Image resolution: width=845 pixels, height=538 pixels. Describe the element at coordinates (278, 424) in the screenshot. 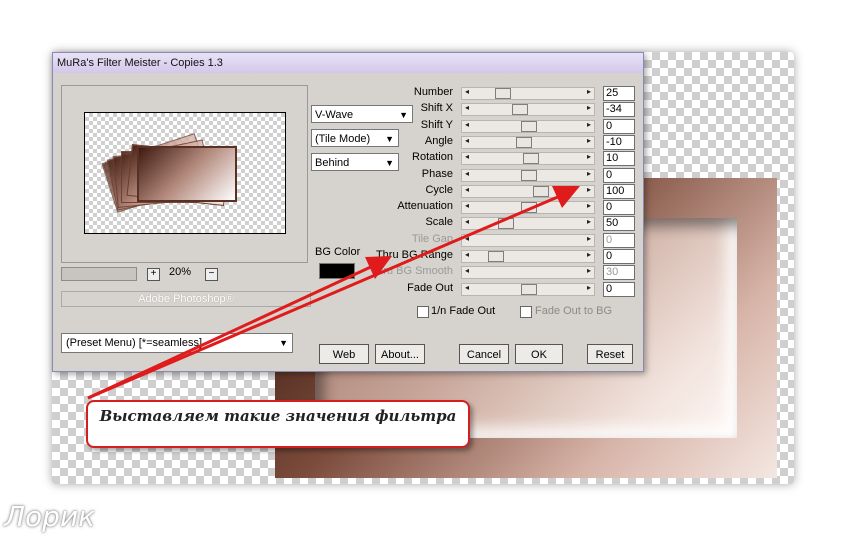

I see `annotation-note: Выставляем такие значения фильтра` at that location.